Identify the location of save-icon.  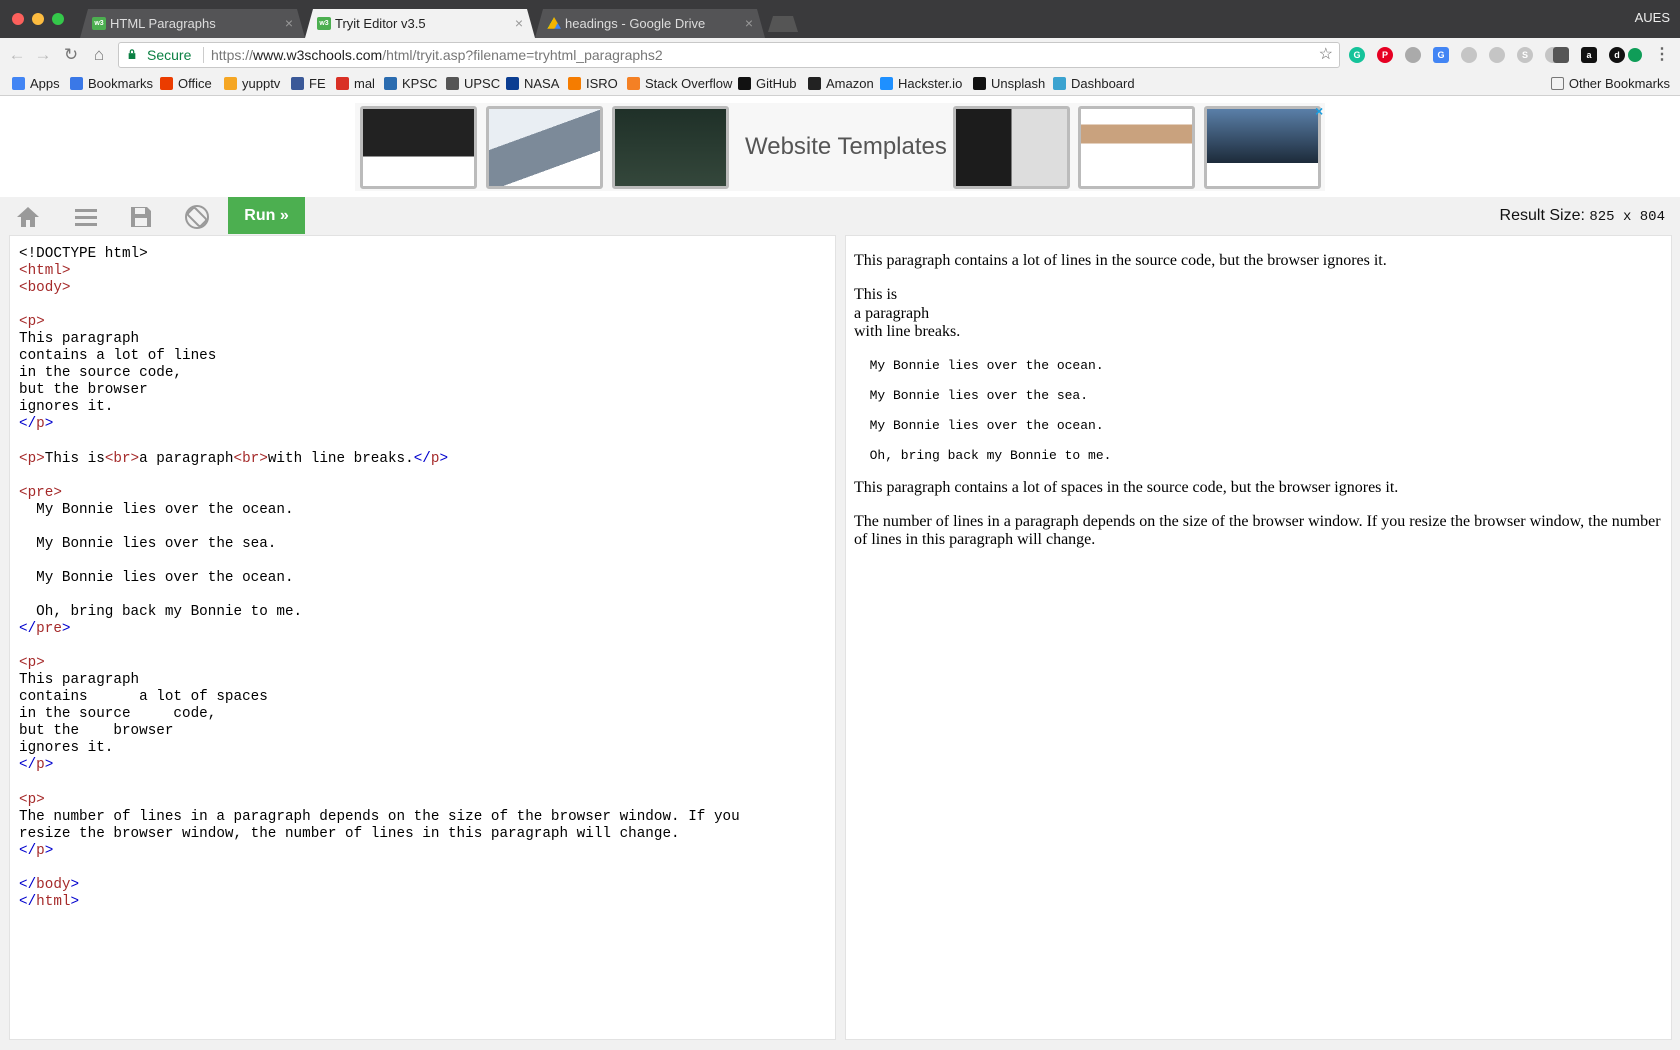
(141, 217).